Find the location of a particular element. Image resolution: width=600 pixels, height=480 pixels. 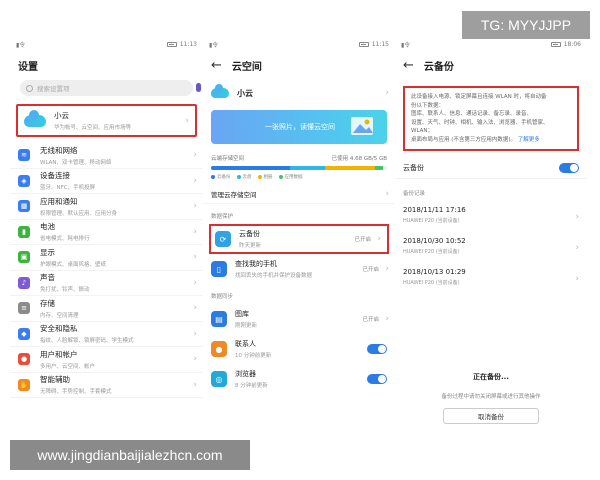

settings-item-users: ● 用户和帐户 多用户、云空间、帐户 › is located at coordinates (106, 360).